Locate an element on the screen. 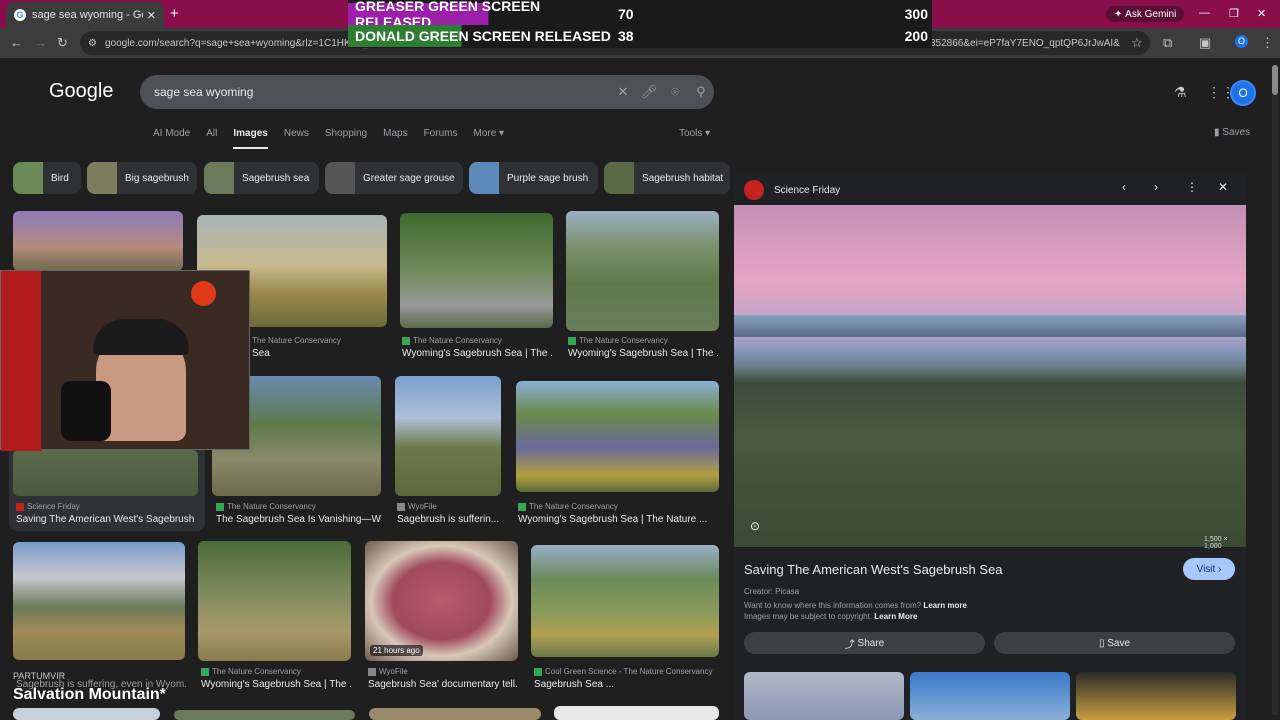 The image size is (1280, 720). tab-ai-mode: AI Mode is located at coordinates (171, 138).